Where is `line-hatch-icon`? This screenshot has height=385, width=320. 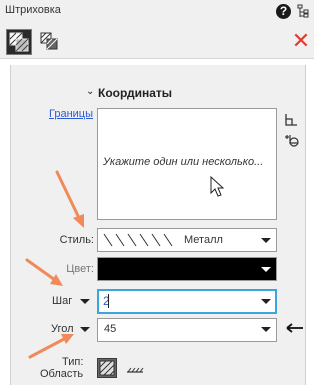 line-hatch-icon is located at coordinates (135, 370).